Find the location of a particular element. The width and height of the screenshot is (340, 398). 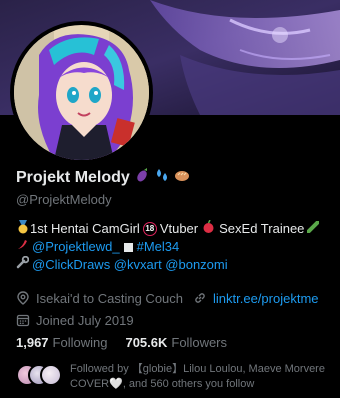

followers-label: Followers is located at coordinates (199, 342).